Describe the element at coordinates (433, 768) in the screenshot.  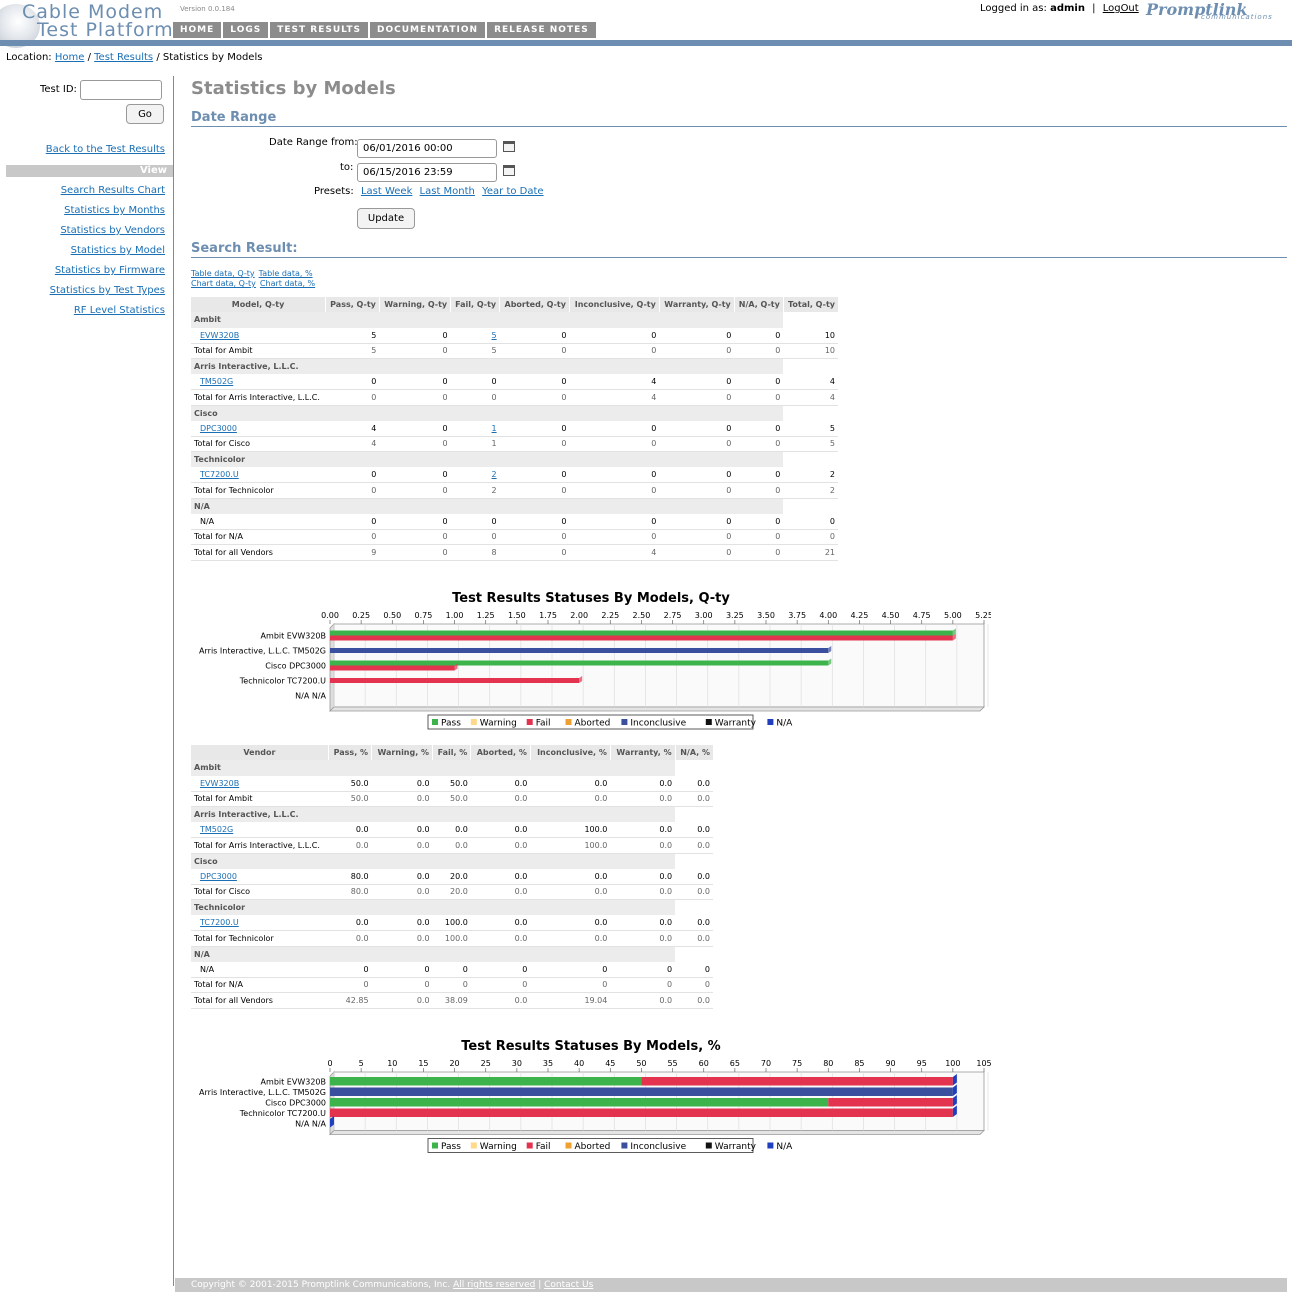
I see `vendor-group-name: Ambit` at that location.